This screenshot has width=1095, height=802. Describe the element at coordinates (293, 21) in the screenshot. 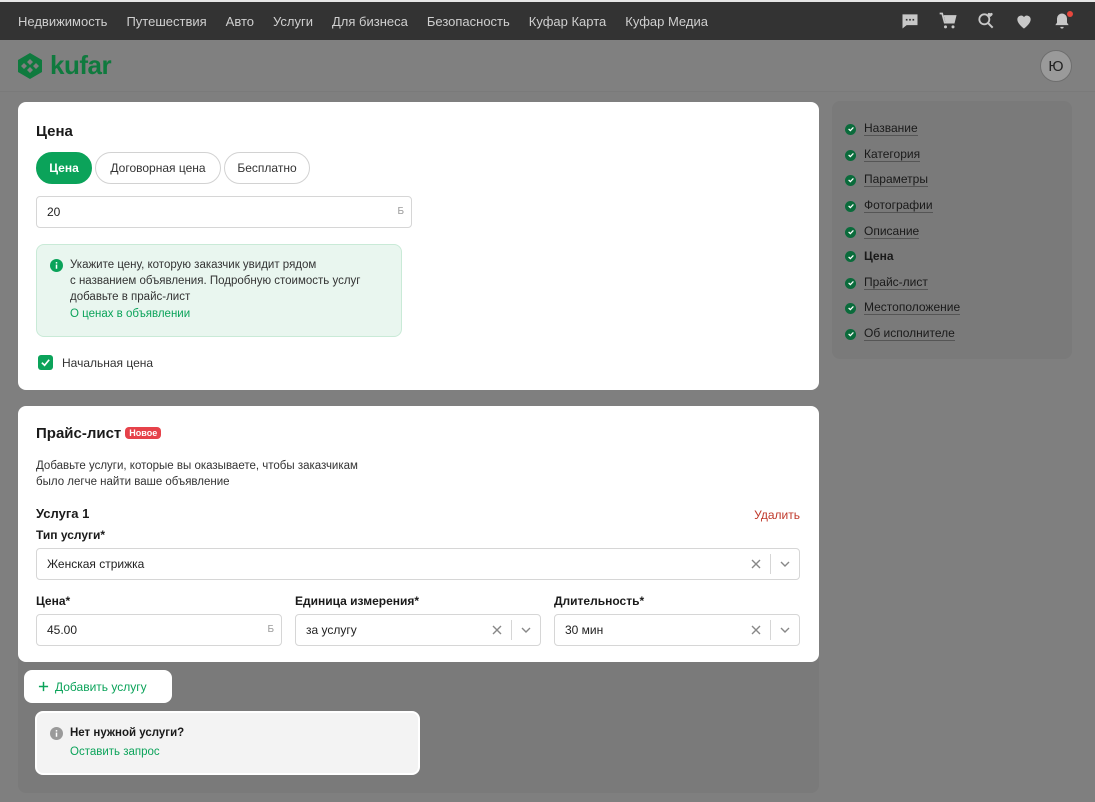

I see `nav-link-services: Услуги` at that location.